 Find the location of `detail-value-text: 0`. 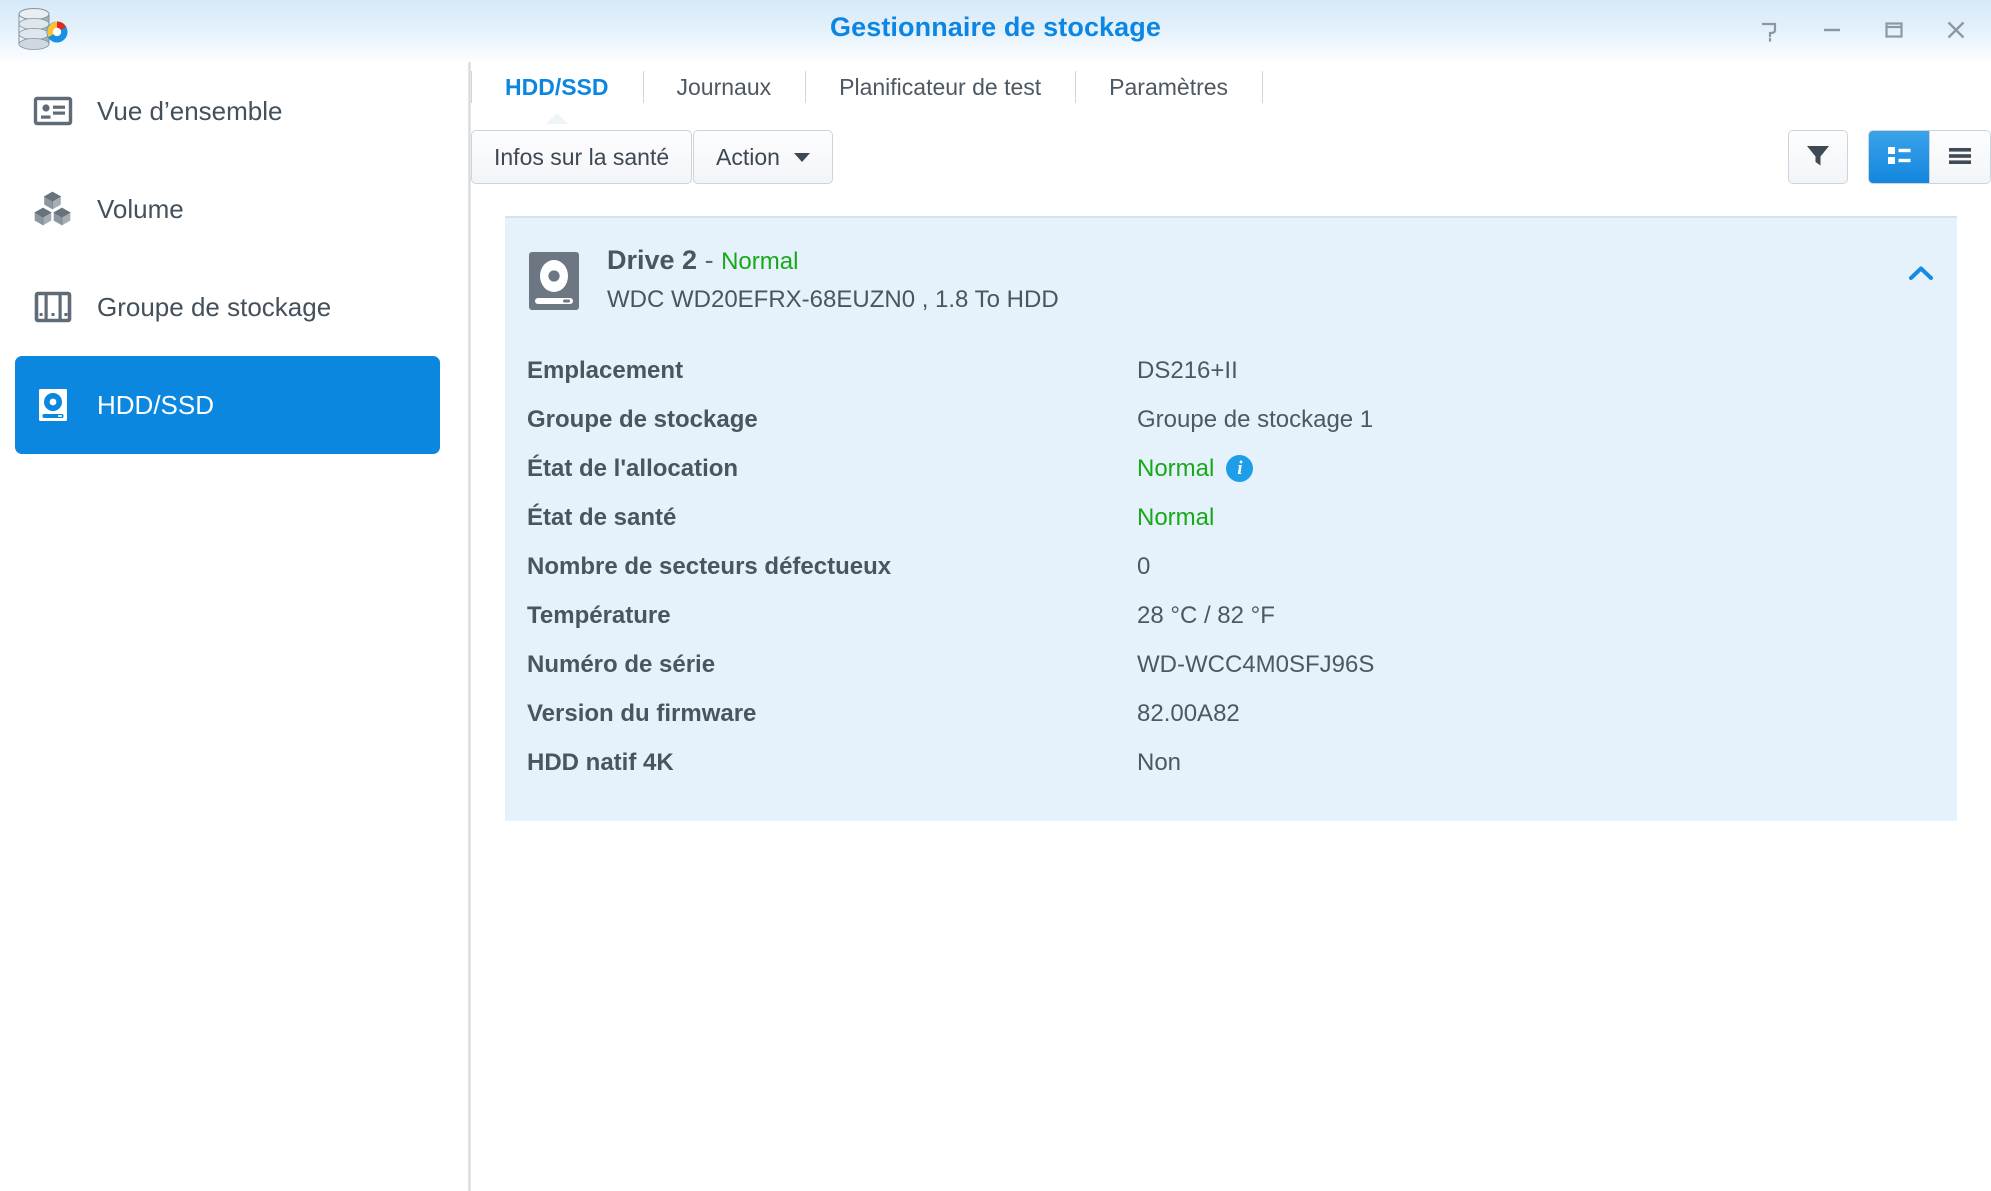

detail-value-text: 0 is located at coordinates (1144, 566).